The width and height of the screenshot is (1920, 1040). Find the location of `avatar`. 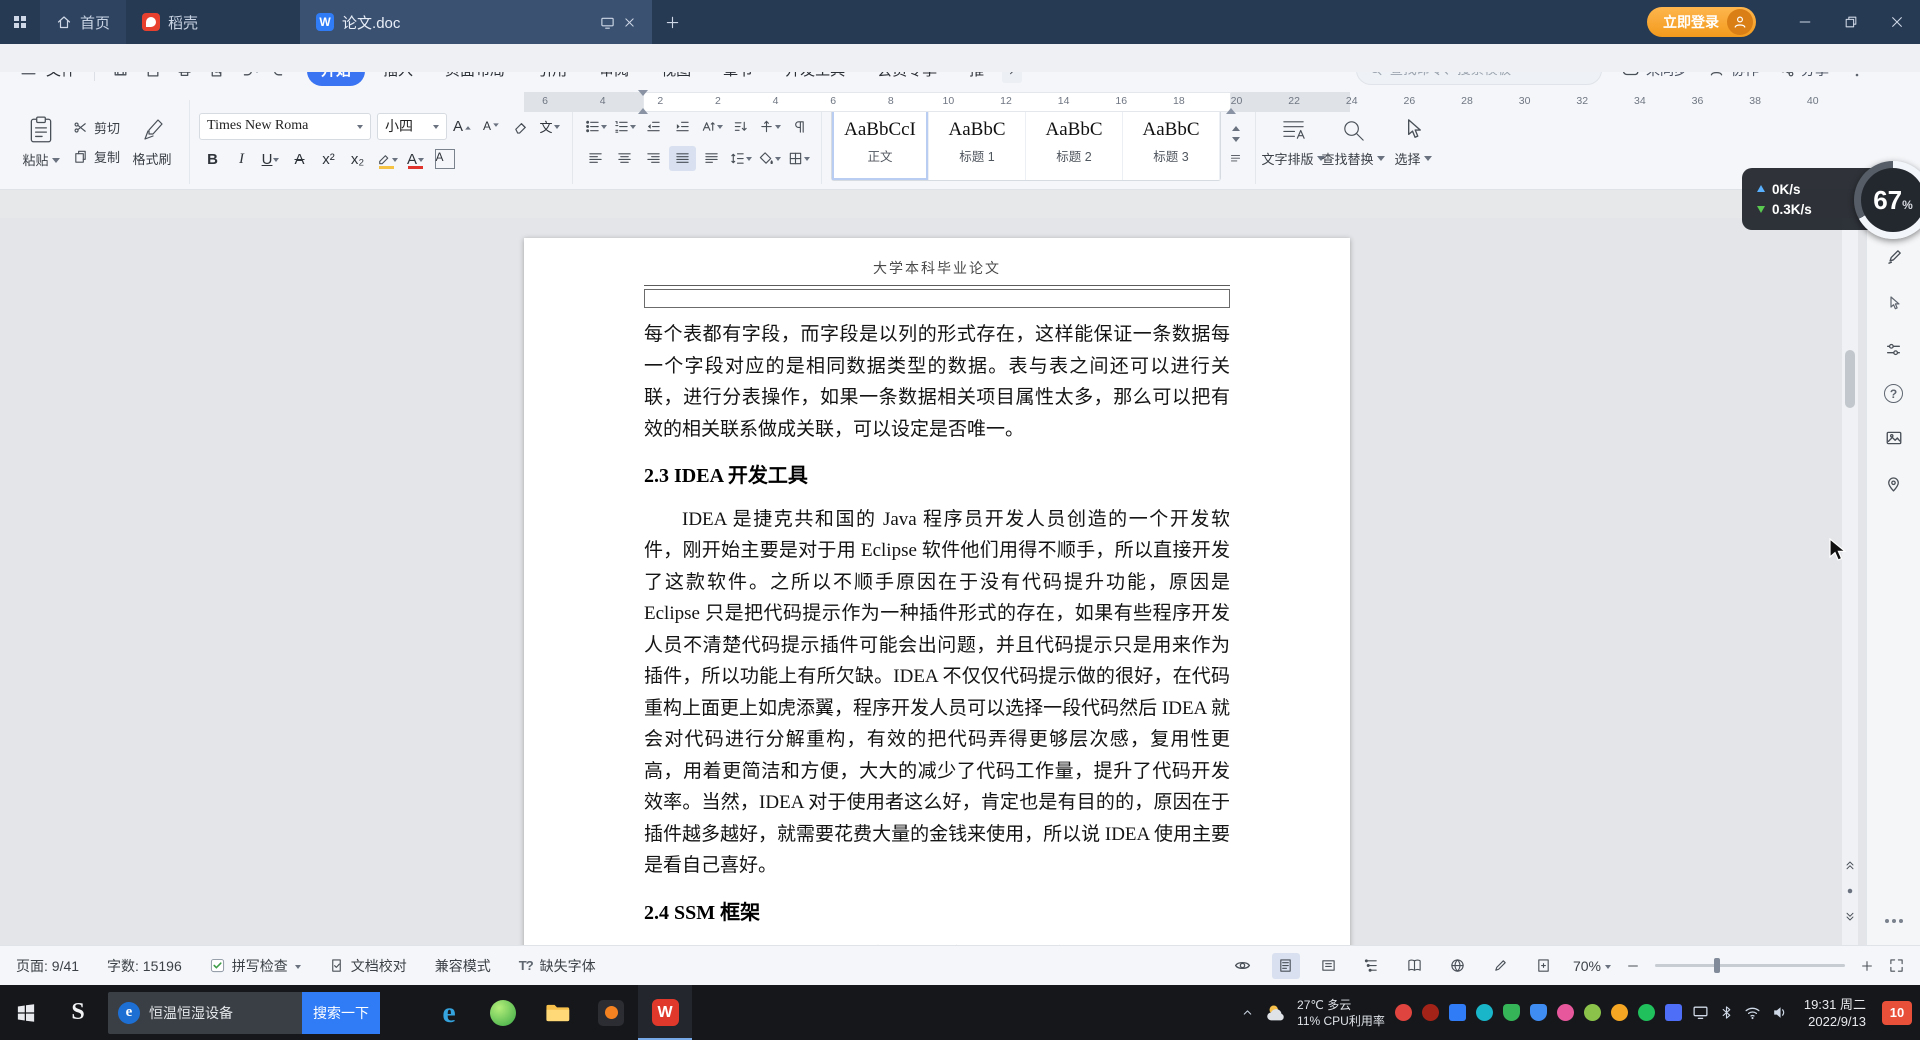

avatar is located at coordinates (1740, 22).